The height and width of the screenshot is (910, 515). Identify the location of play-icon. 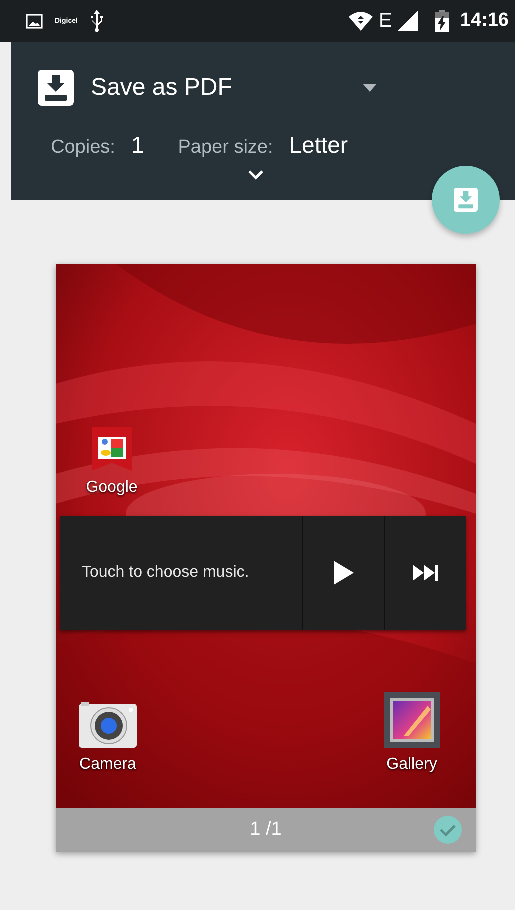
(344, 573).